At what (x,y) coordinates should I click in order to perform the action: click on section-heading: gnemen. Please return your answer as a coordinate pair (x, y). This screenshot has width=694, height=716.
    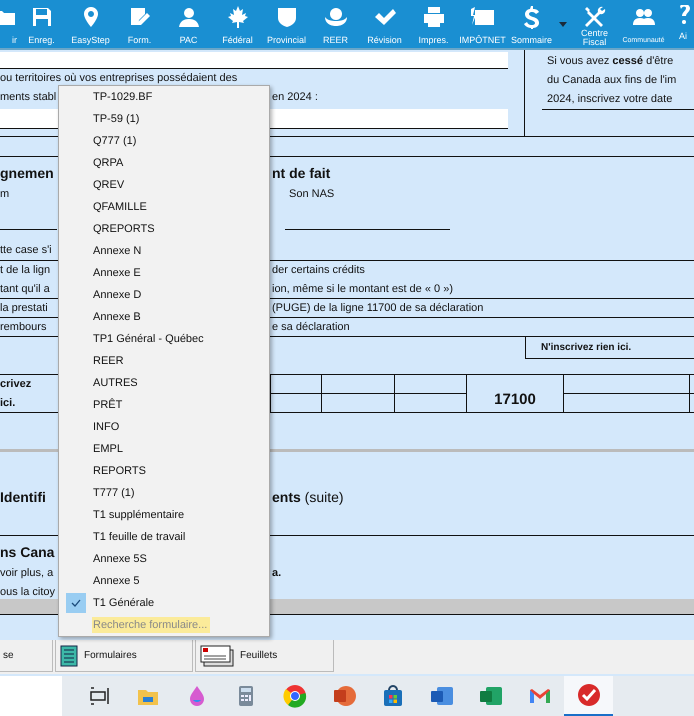
    Looking at the image, I should click on (27, 173).